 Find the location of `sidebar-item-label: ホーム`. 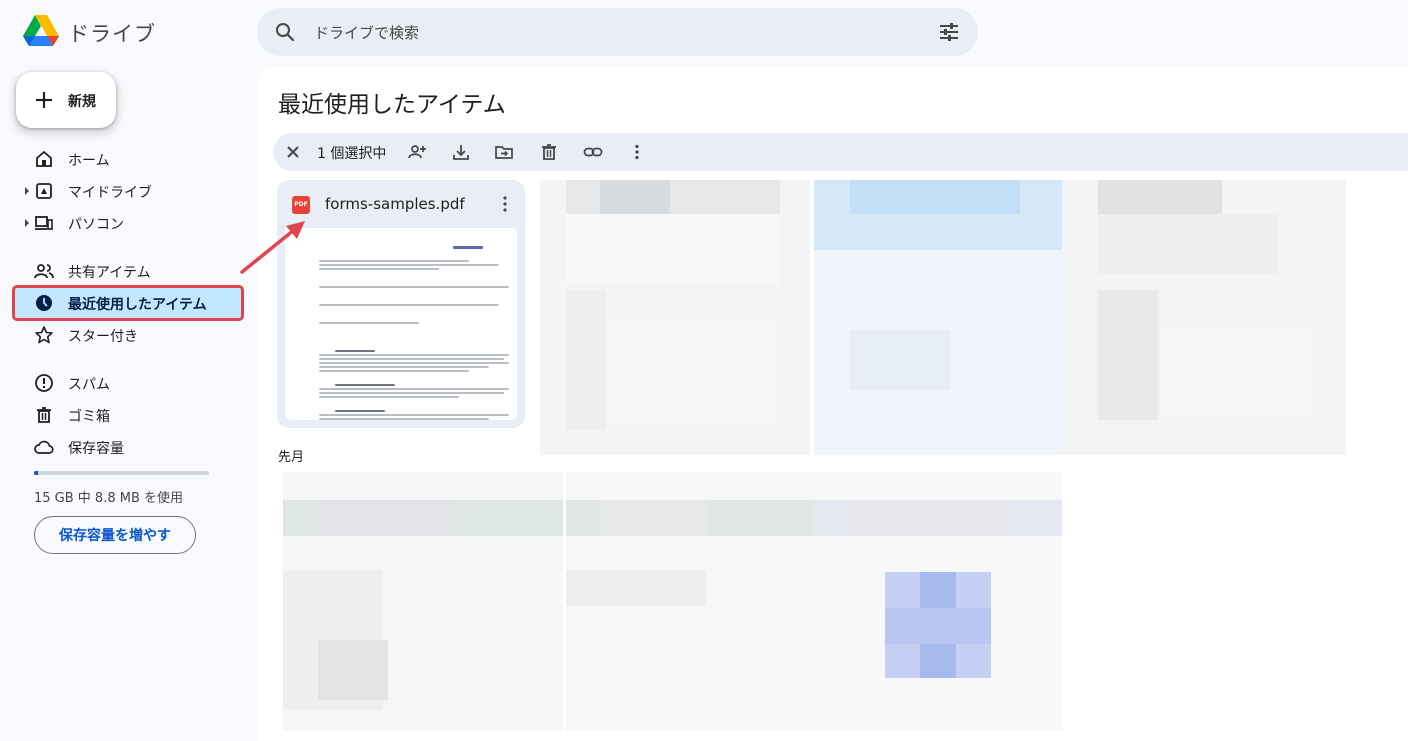

sidebar-item-label: ホーム is located at coordinates (89, 161).